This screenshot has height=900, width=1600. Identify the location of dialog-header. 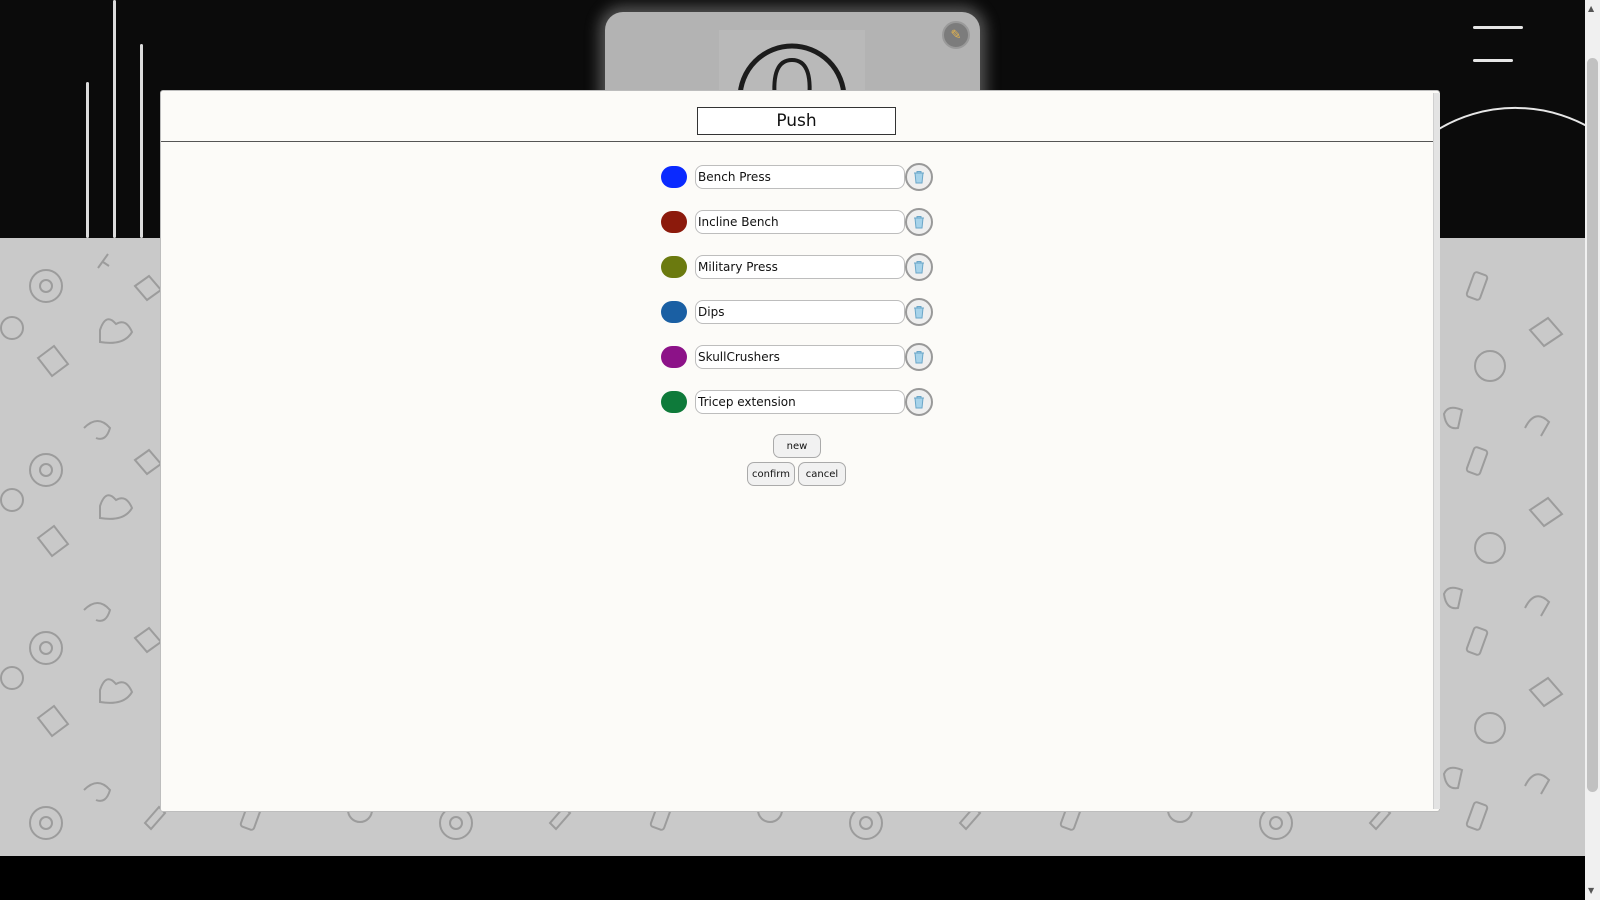
(800, 116).